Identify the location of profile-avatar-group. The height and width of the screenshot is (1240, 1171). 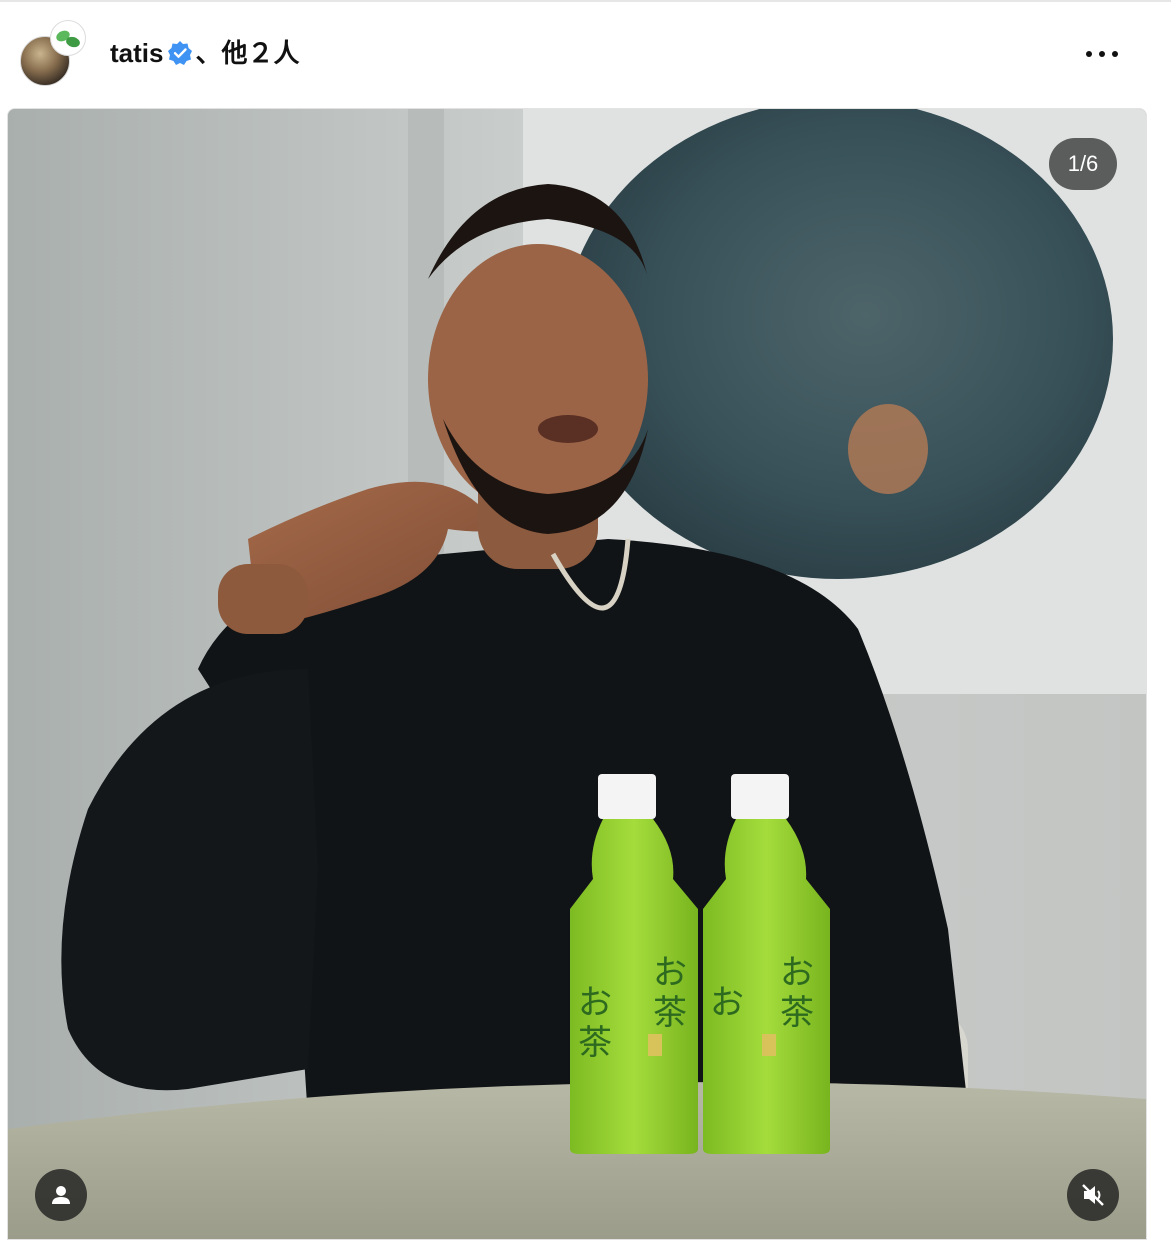
(52, 53).